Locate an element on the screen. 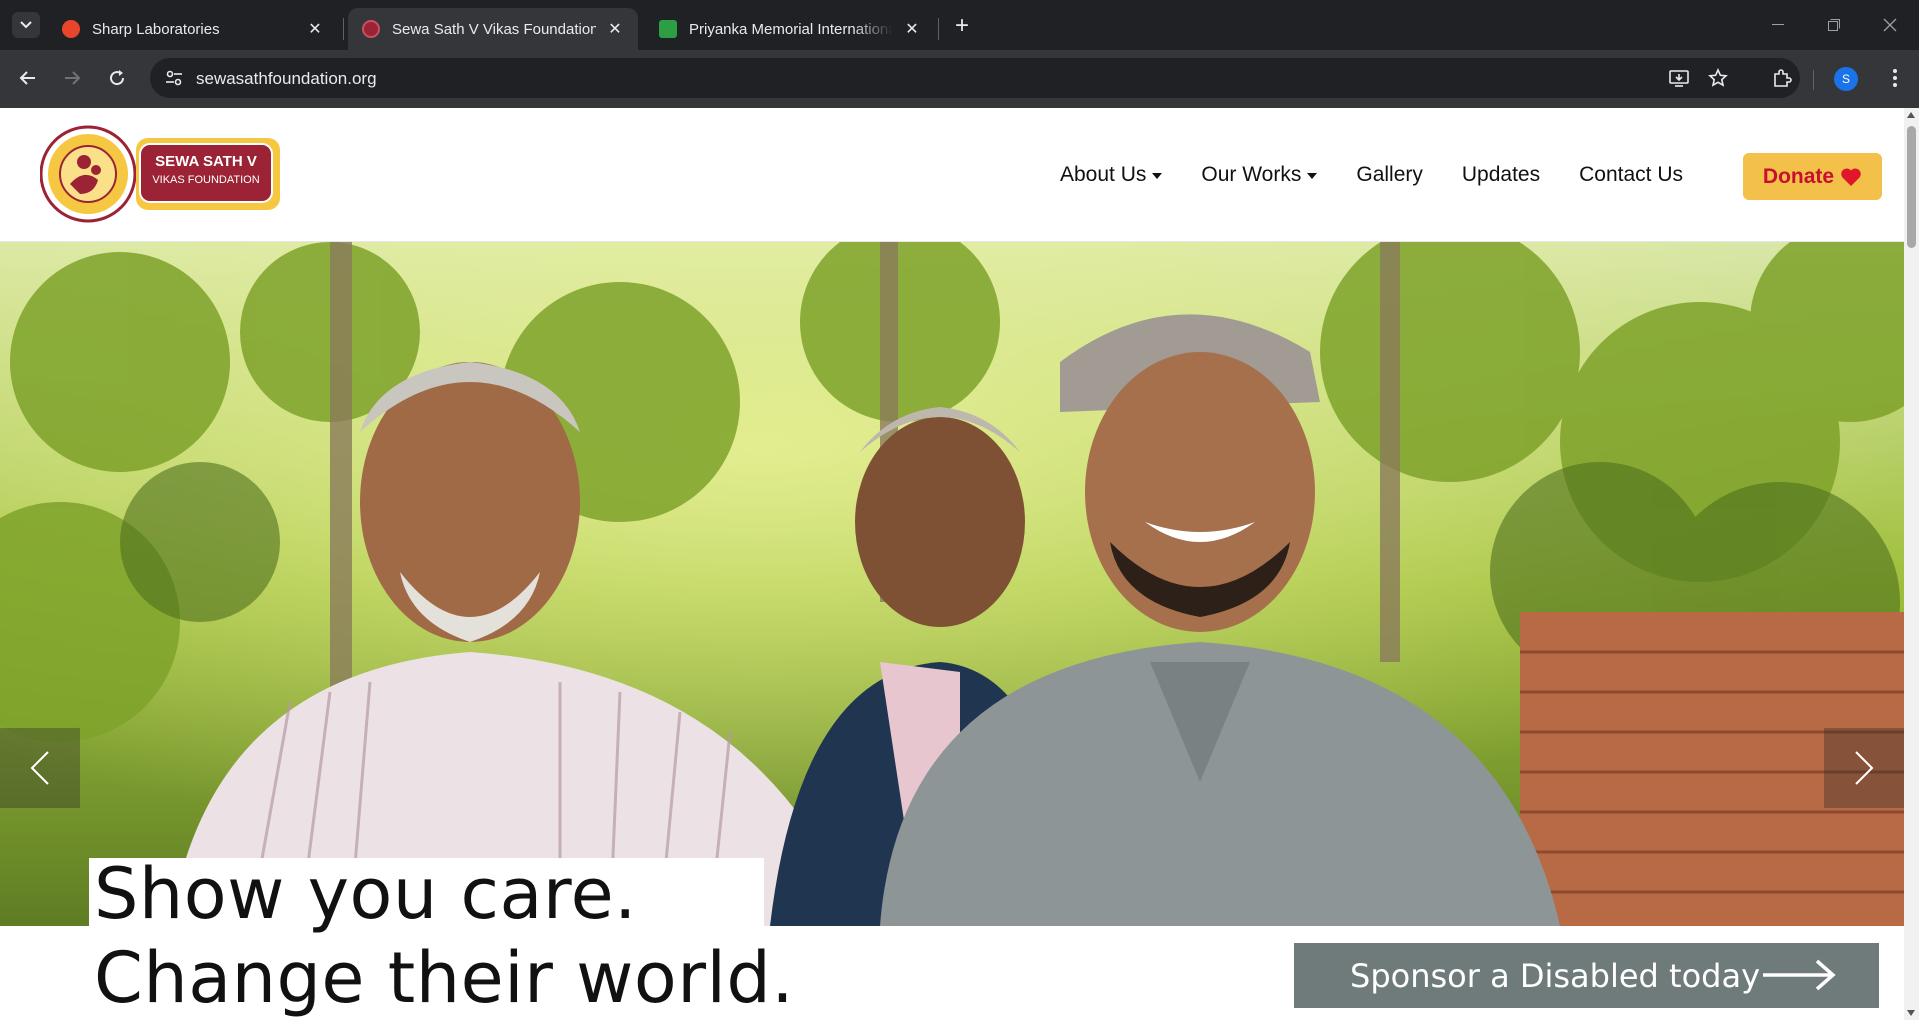  minimize-button is located at coordinates (1778, 25).